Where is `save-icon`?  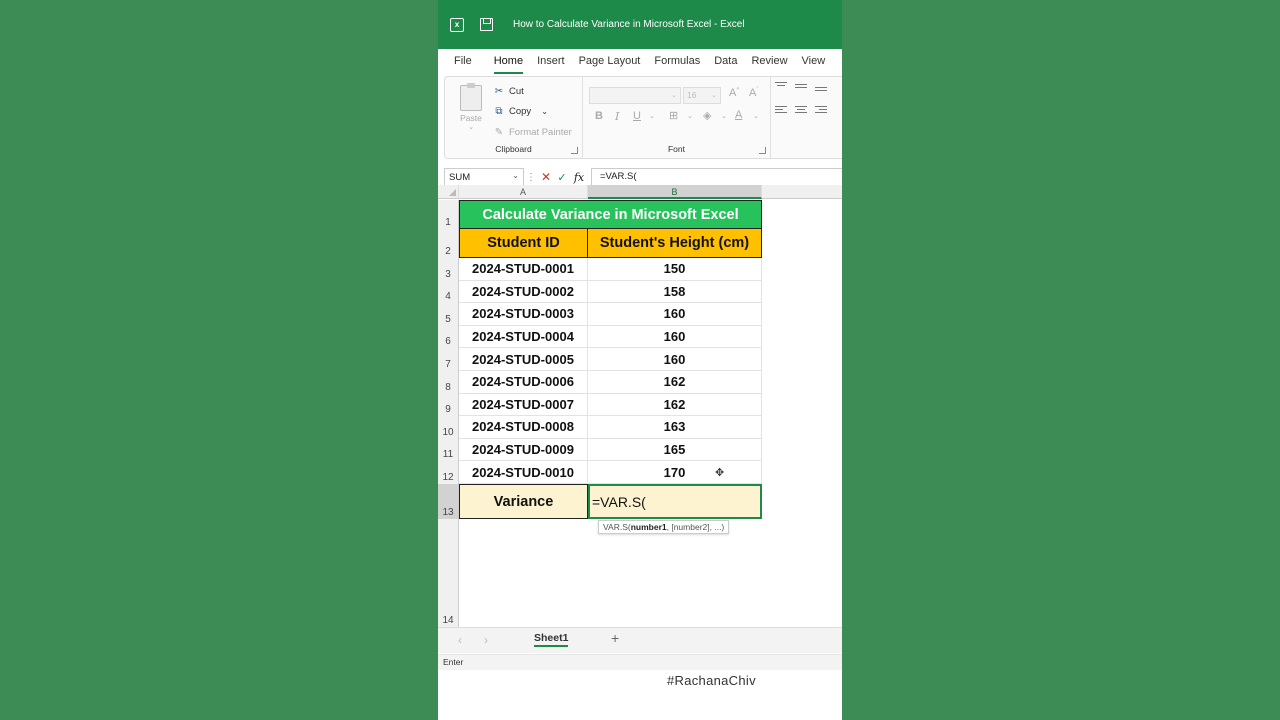 save-icon is located at coordinates (486, 24).